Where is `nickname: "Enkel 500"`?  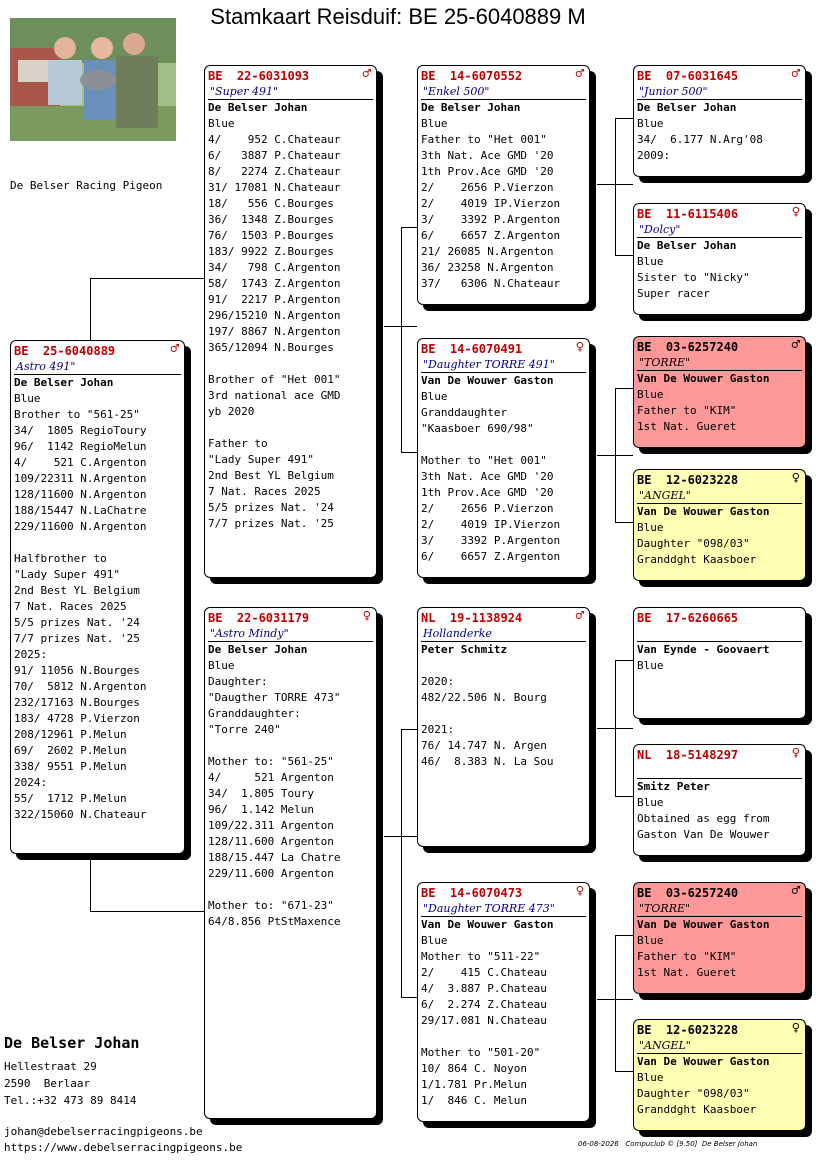
nickname: "Enkel 500" is located at coordinates (503, 92).